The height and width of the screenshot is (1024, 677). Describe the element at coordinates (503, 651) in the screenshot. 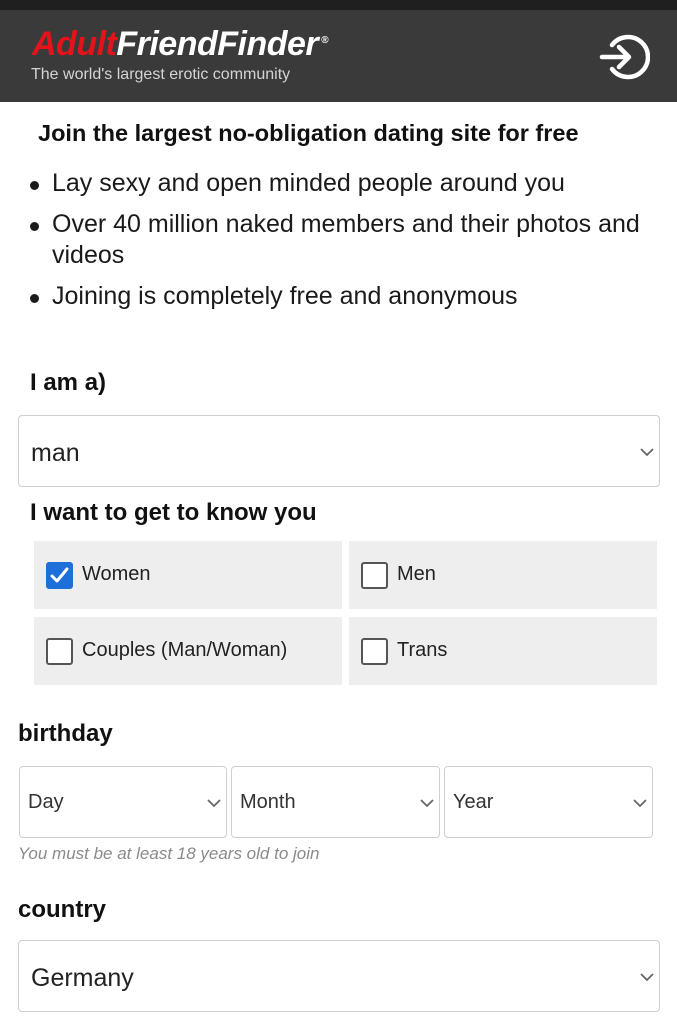

I see `seeking-option-trans: Trans` at that location.